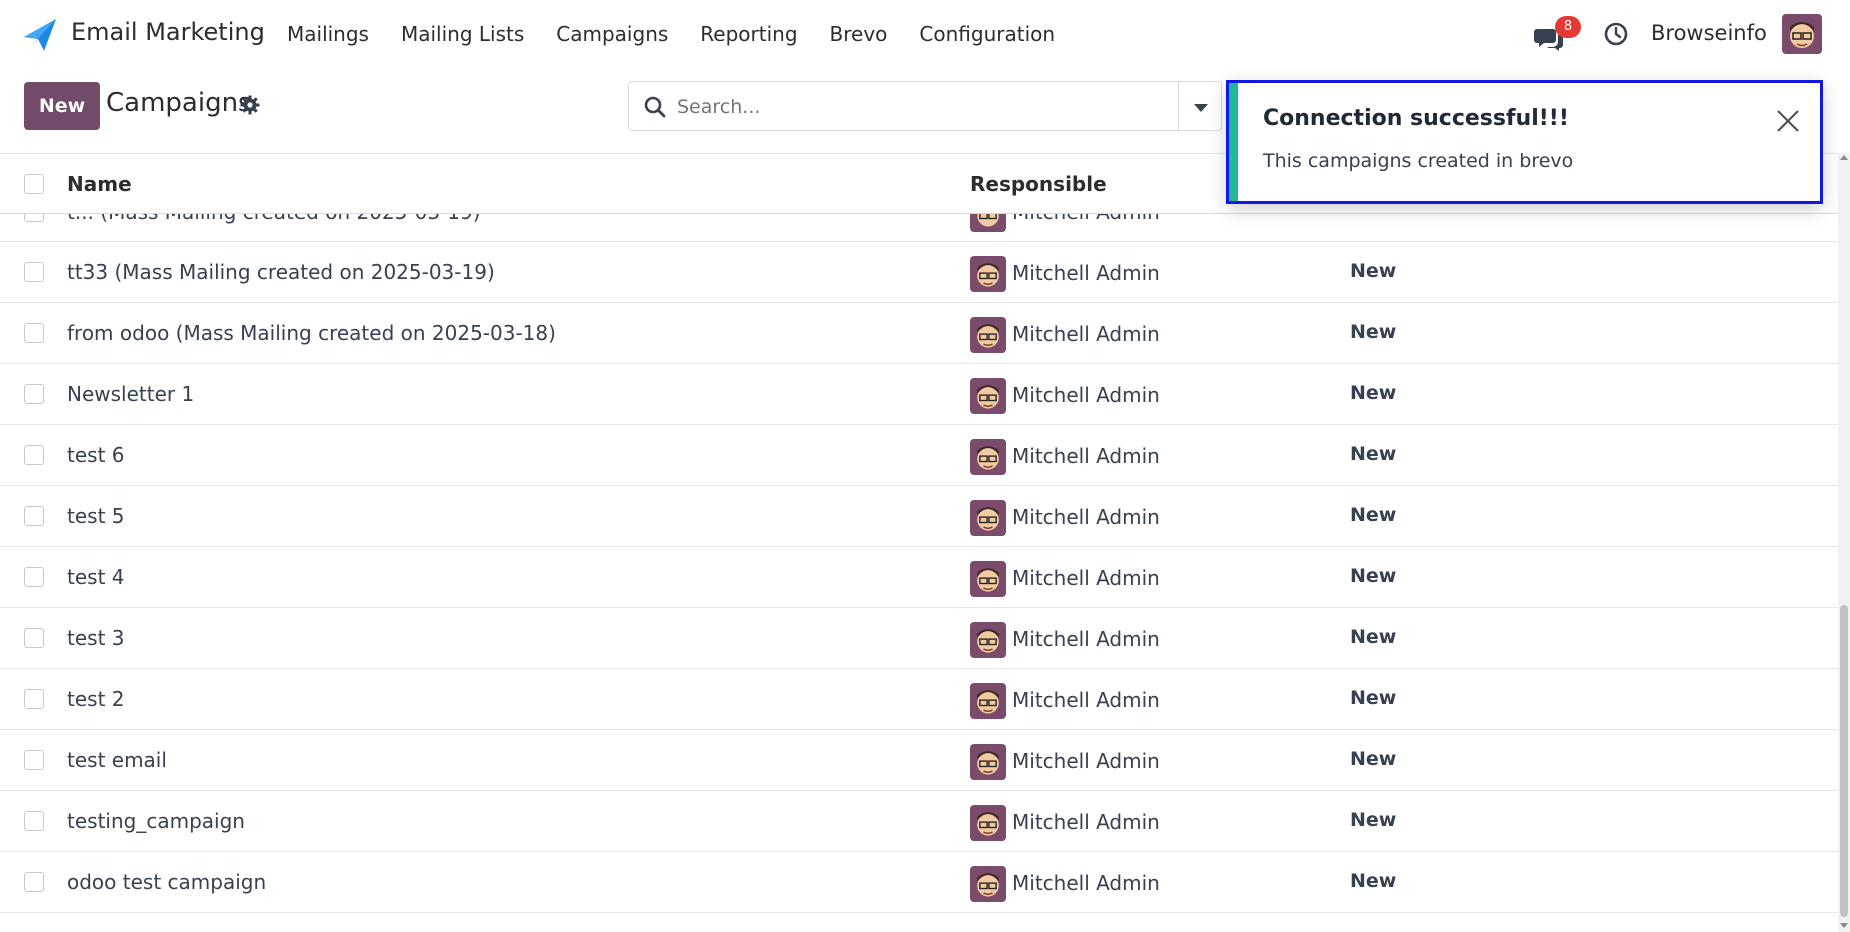 This screenshot has height=932, width=1850. Describe the element at coordinates (987, 34) in the screenshot. I see `menu-configuration: Configuration` at that location.